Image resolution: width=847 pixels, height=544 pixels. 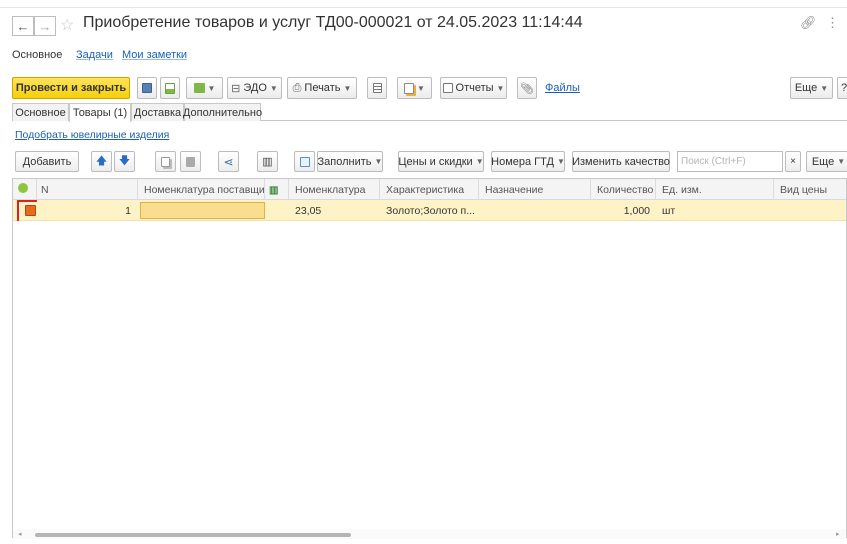 I want to click on column-header-barcode: ▥, so click(x=277, y=189).